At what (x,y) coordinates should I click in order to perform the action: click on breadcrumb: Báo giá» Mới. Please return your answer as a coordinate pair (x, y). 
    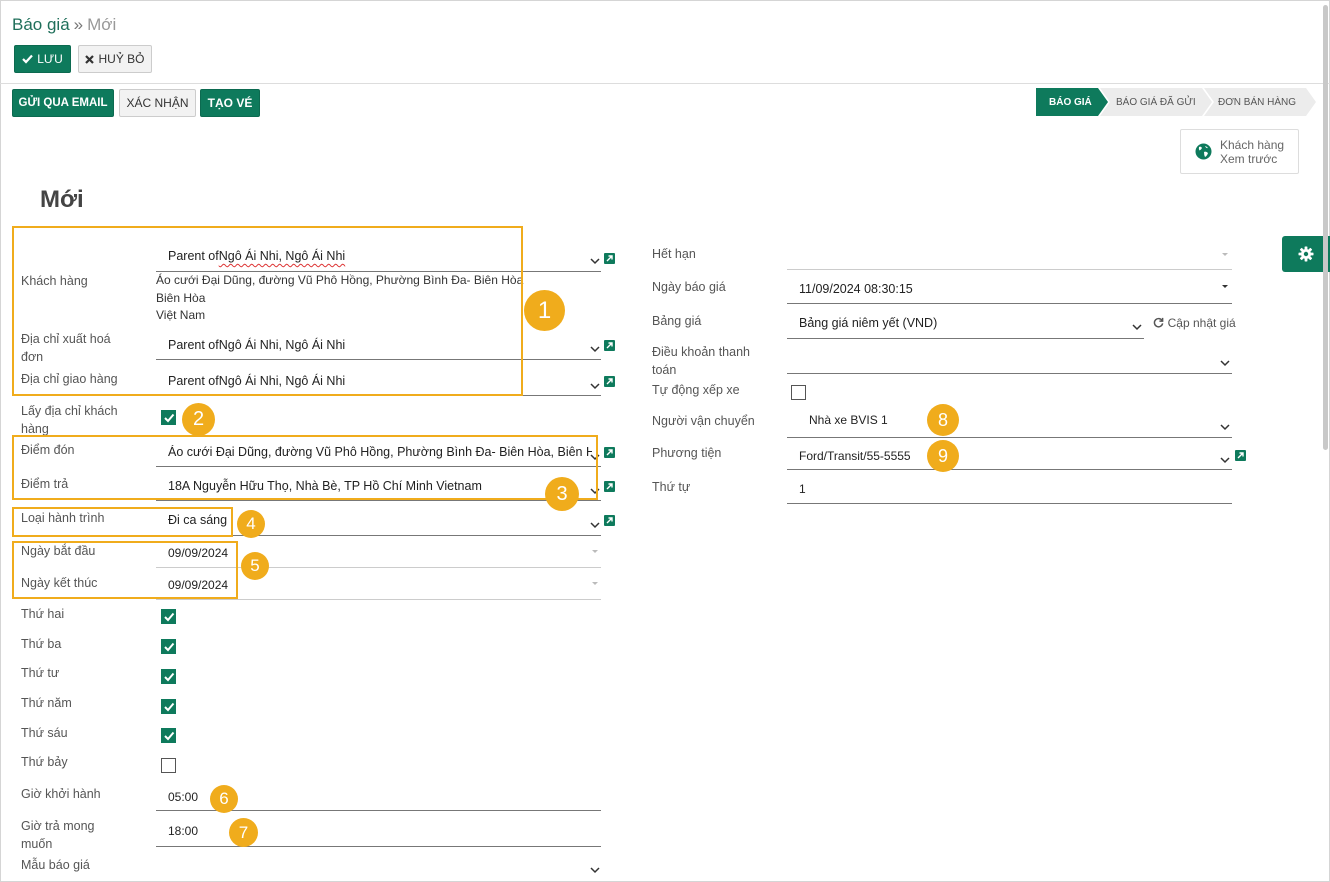
    Looking at the image, I should click on (64, 25).